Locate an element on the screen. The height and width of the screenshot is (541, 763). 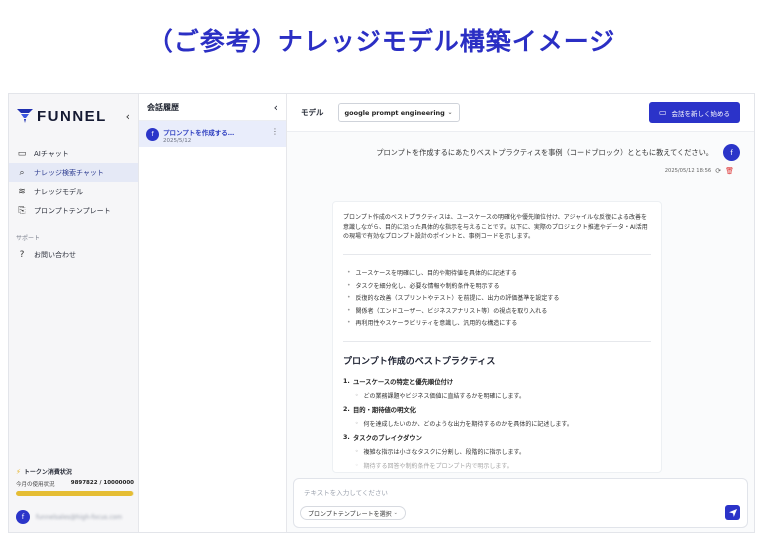
step-detail: どの業務課題やビジネス価値に直結するかを明確にします。 is located at coordinates (497, 395).